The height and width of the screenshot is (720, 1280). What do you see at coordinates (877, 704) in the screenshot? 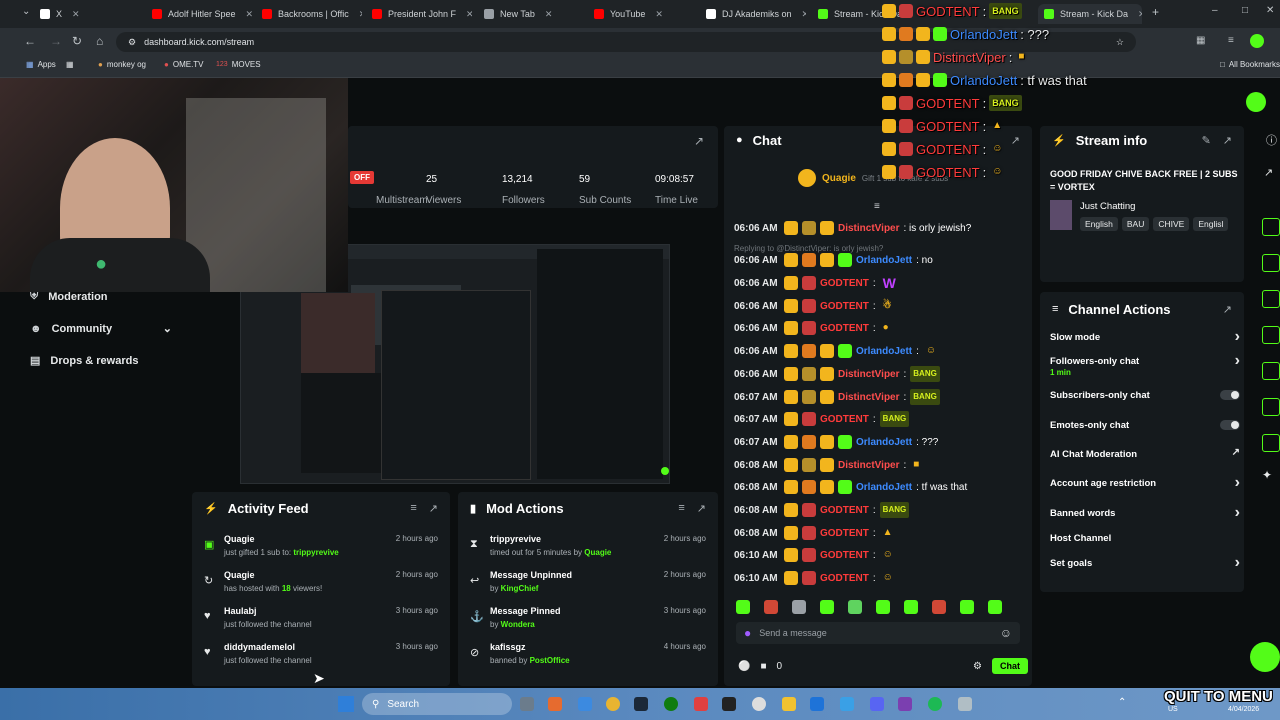
I see `discord-icon` at bounding box center [877, 704].